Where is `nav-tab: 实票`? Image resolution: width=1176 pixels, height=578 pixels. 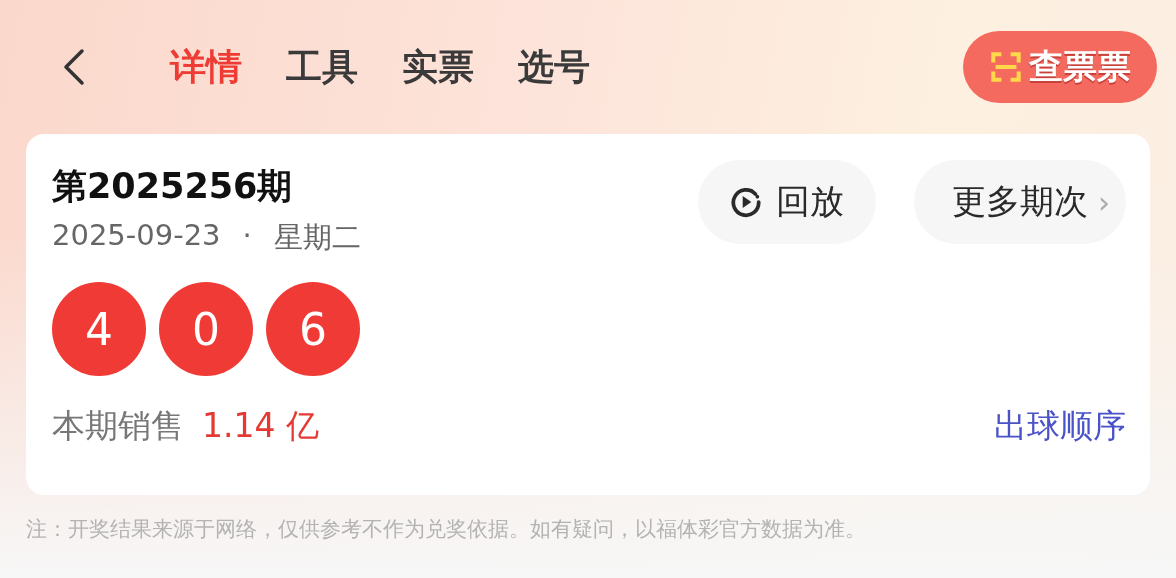
nav-tab: 实票 is located at coordinates (438, 67).